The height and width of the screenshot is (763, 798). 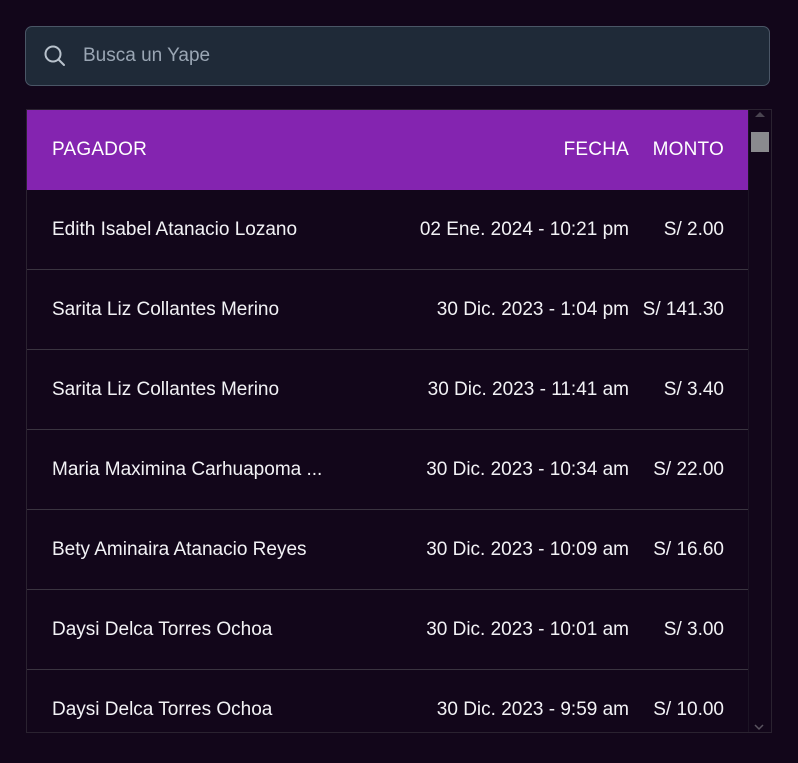 I want to click on date-cell: 30 Dic. 2023 - 9:59 am, so click(x=532, y=709).